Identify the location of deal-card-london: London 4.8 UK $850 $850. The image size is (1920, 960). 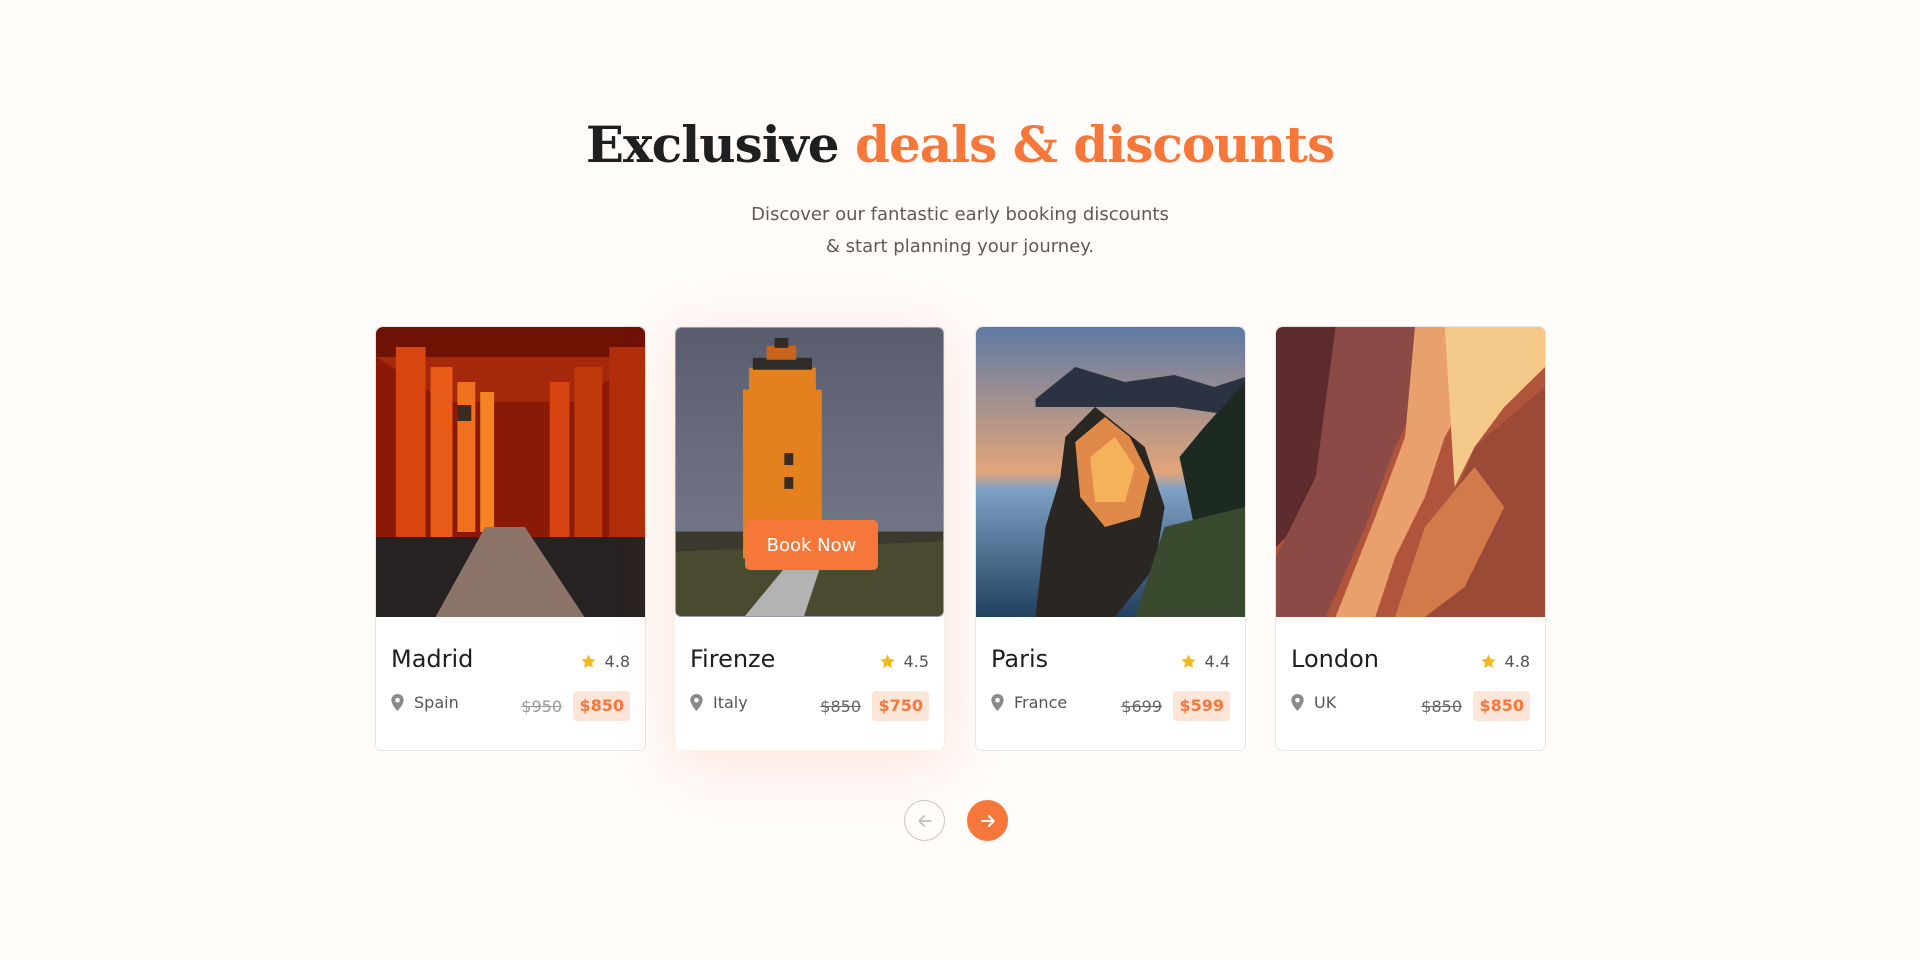
(1410, 538).